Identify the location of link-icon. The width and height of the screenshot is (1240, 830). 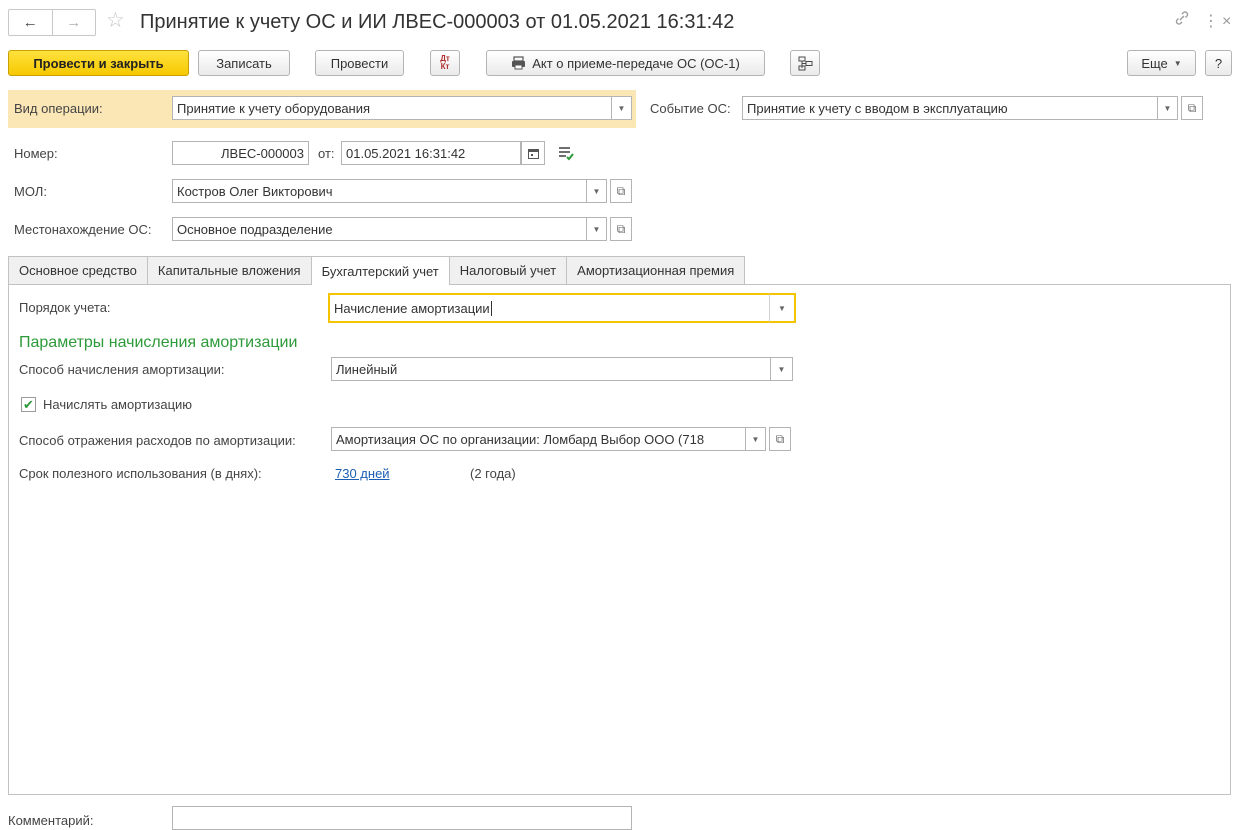
(1182, 22).